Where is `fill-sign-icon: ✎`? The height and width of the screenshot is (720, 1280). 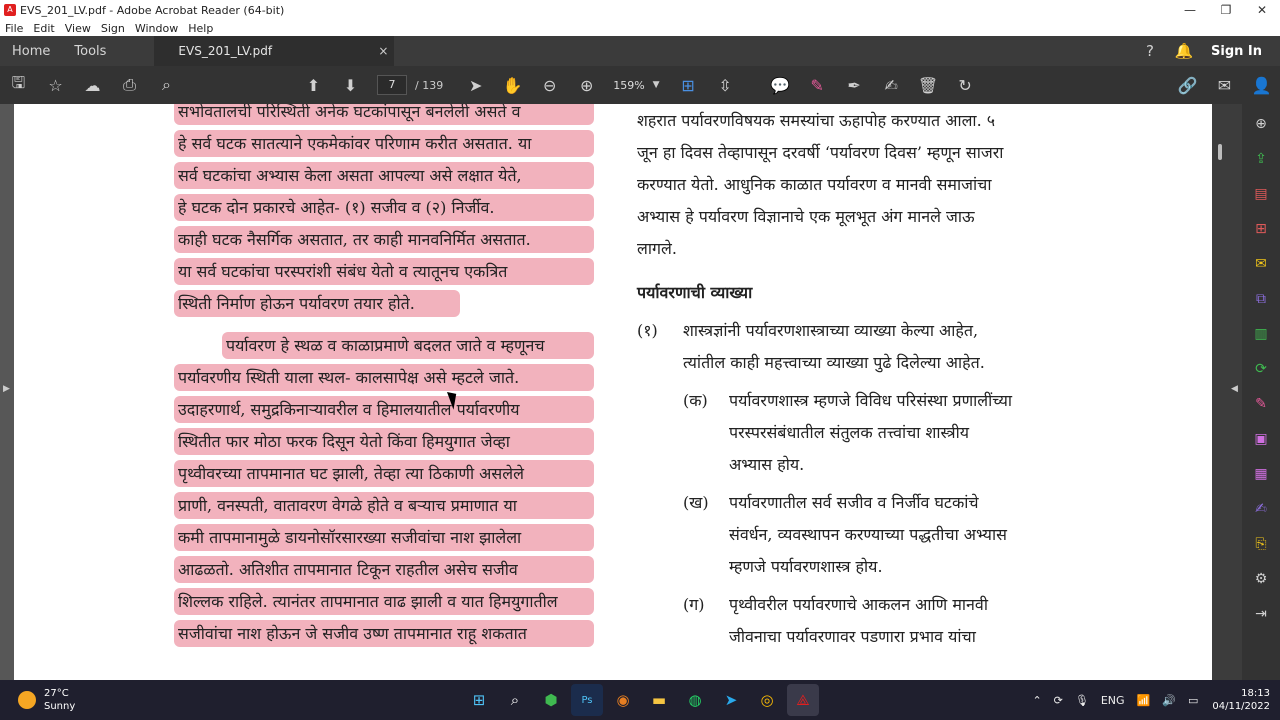 fill-sign-icon: ✎ is located at coordinates (1261, 404).